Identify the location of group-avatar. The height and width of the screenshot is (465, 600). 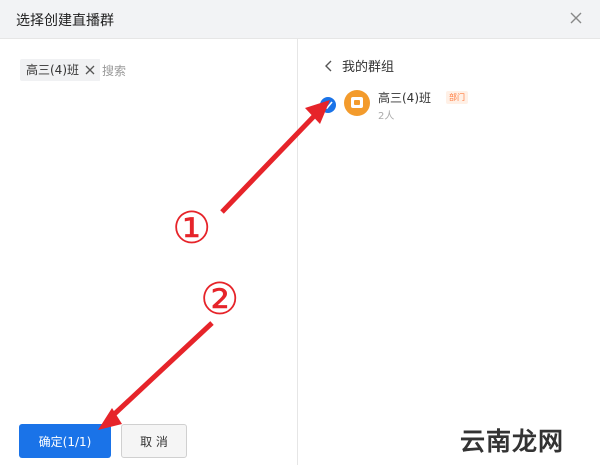
(357, 103).